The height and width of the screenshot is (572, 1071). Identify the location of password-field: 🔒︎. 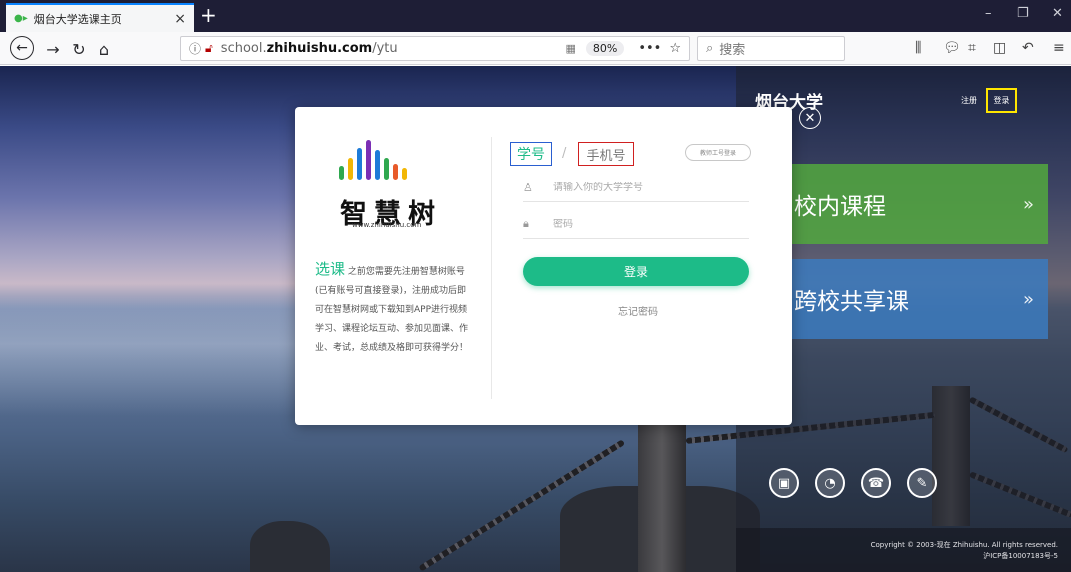
(636, 224).